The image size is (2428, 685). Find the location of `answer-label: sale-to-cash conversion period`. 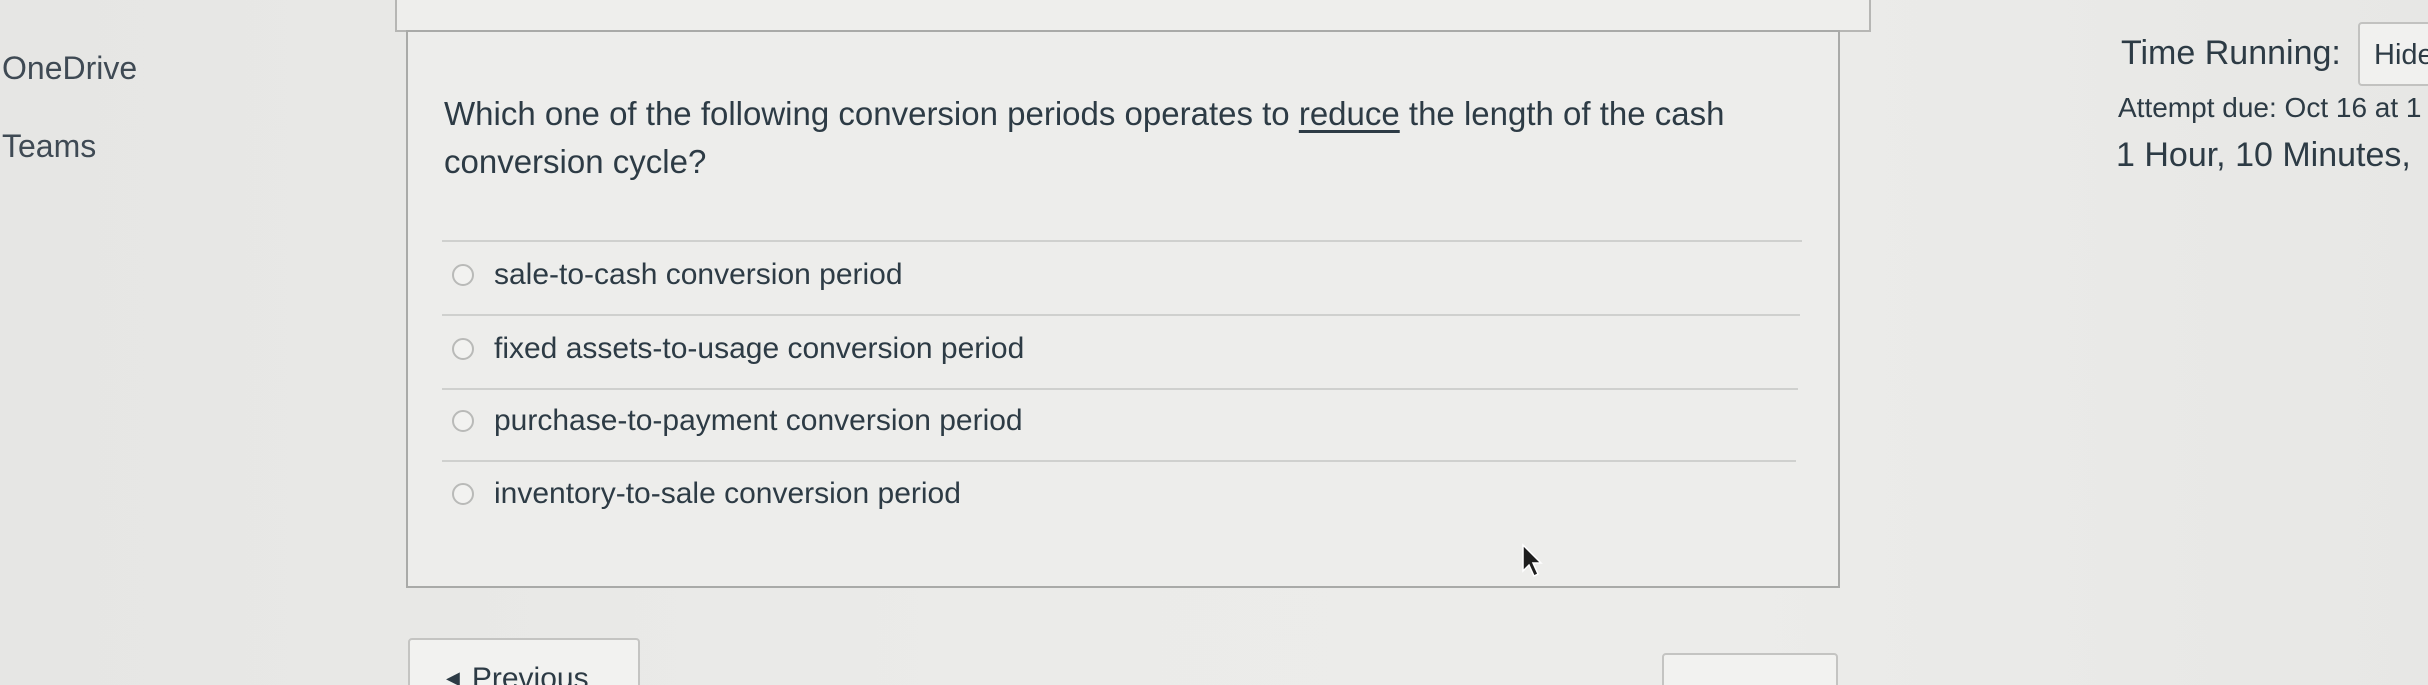

answer-label: sale-to-cash conversion period is located at coordinates (698, 274).